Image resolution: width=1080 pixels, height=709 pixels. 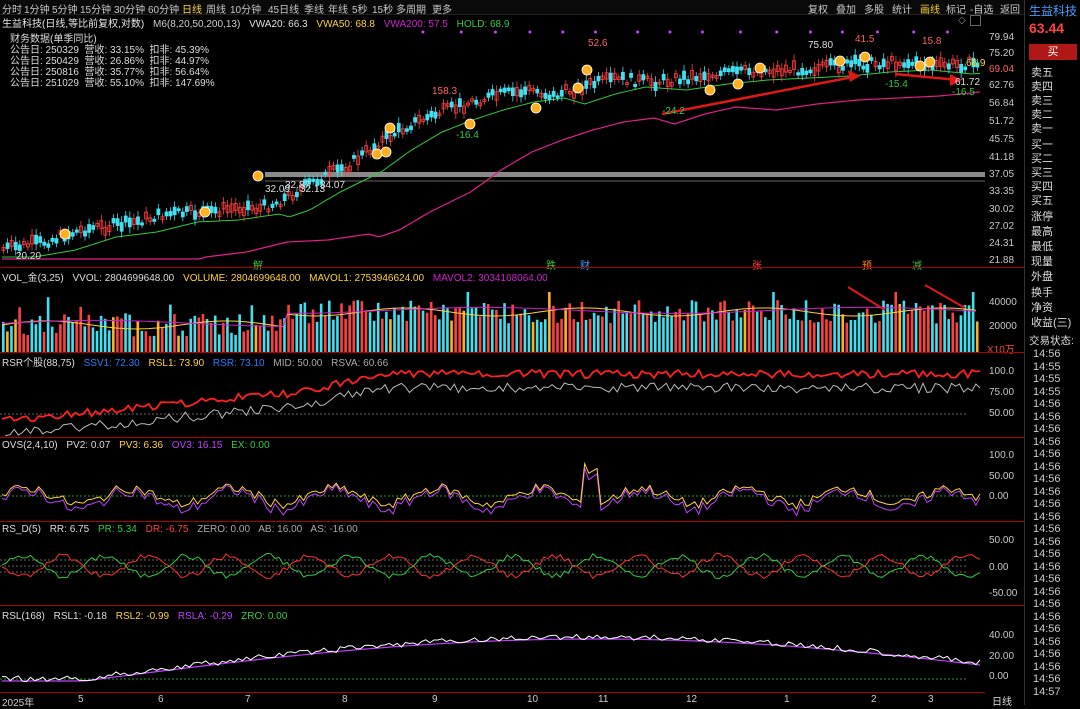 What do you see at coordinates (492, 401) in the screenshot?
I see `rsr-chart` at bounding box center [492, 401].